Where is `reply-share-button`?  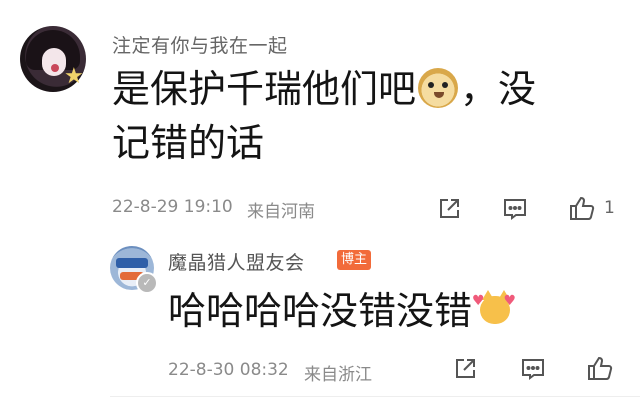
reply-share-button is located at coordinates (465, 369).